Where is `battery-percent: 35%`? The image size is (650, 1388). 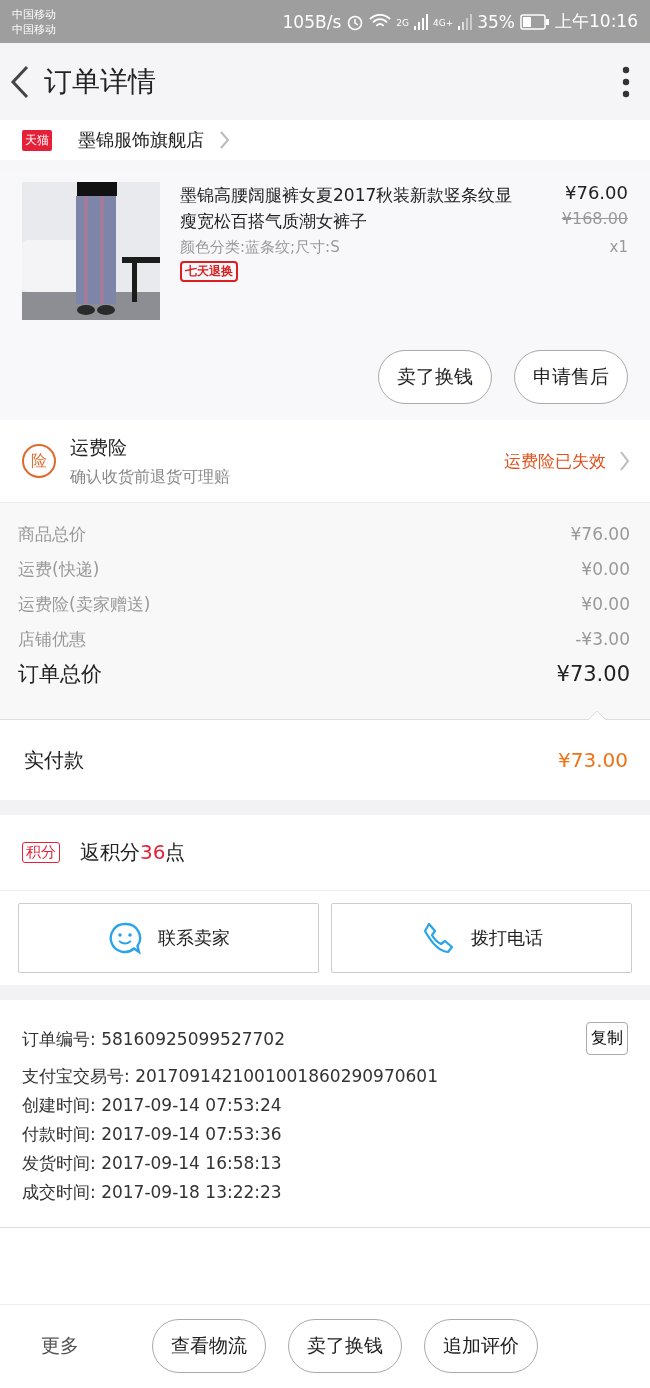
battery-percent: 35% is located at coordinates (496, 21).